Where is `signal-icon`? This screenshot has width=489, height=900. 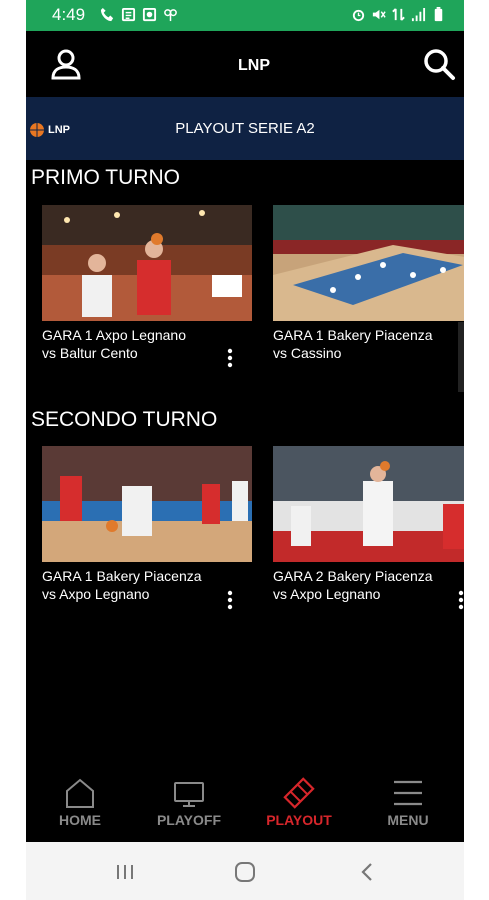 signal-icon is located at coordinates (418, 14).